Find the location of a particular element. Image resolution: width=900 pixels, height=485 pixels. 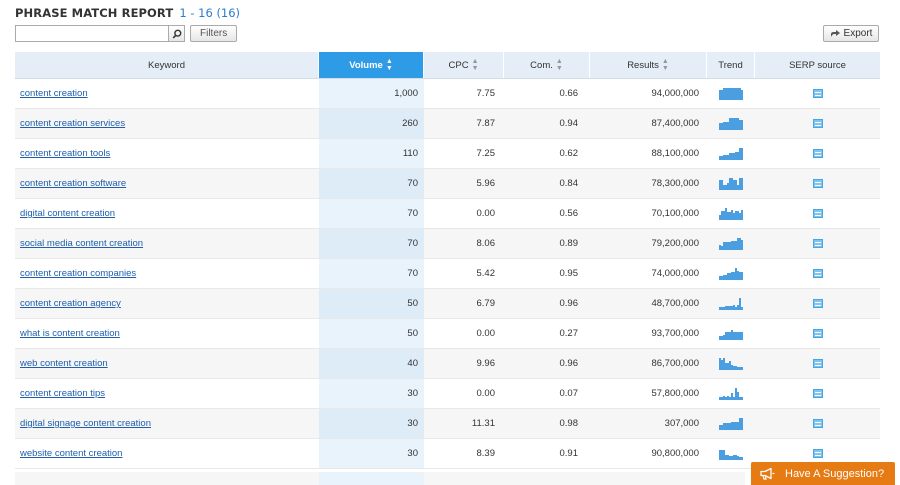

col-header-label: CPC is located at coordinates (458, 65).